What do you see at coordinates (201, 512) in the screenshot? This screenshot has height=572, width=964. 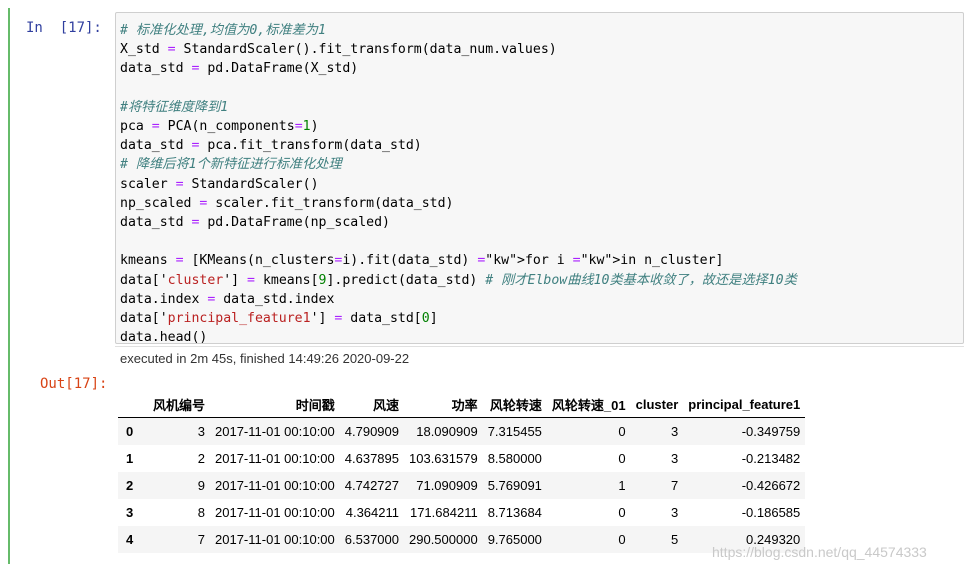 I see `table-cell: 8` at bounding box center [201, 512].